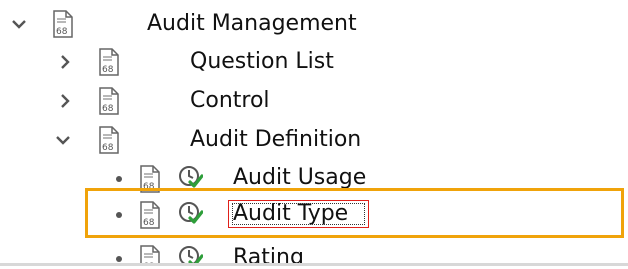 Image resolution: width=628 pixels, height=269 pixels. I want to click on tree-leaf-audit-usage: 68 Audit Usage, so click(314, 178).